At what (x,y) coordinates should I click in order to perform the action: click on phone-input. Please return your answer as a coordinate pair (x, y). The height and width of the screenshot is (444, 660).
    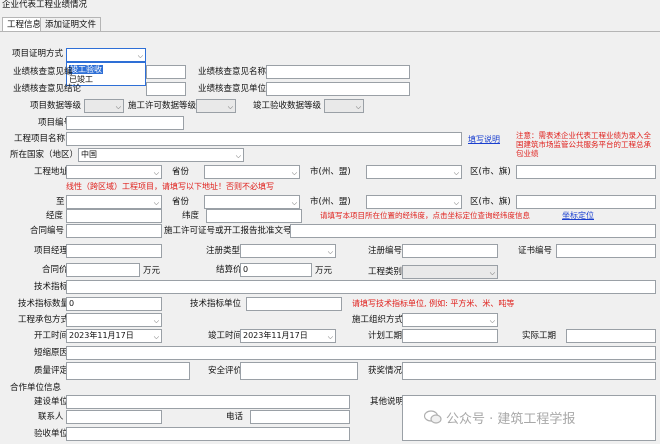
    Looking at the image, I should click on (300, 417).